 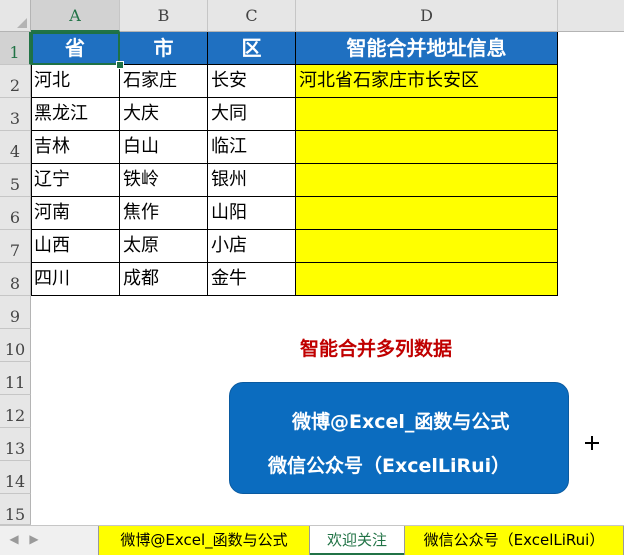 I want to click on table-cell: 石家庄, so click(x=164, y=81).